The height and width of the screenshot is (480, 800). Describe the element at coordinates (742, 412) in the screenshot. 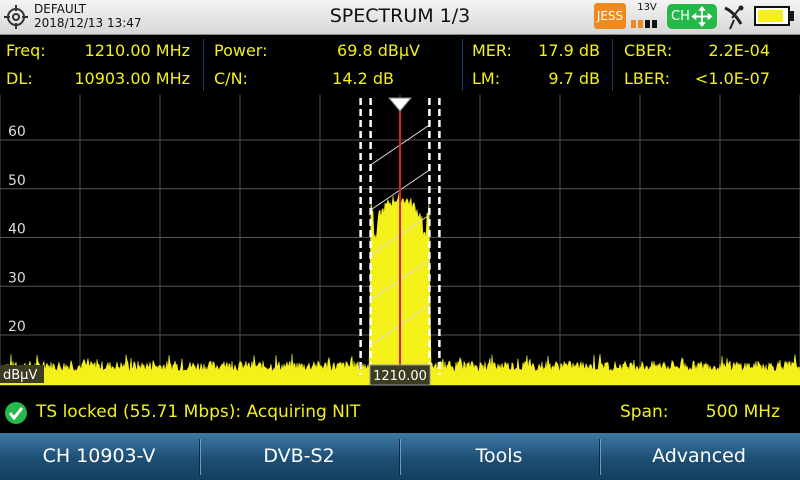

I see `span-value: 500 MHz` at that location.